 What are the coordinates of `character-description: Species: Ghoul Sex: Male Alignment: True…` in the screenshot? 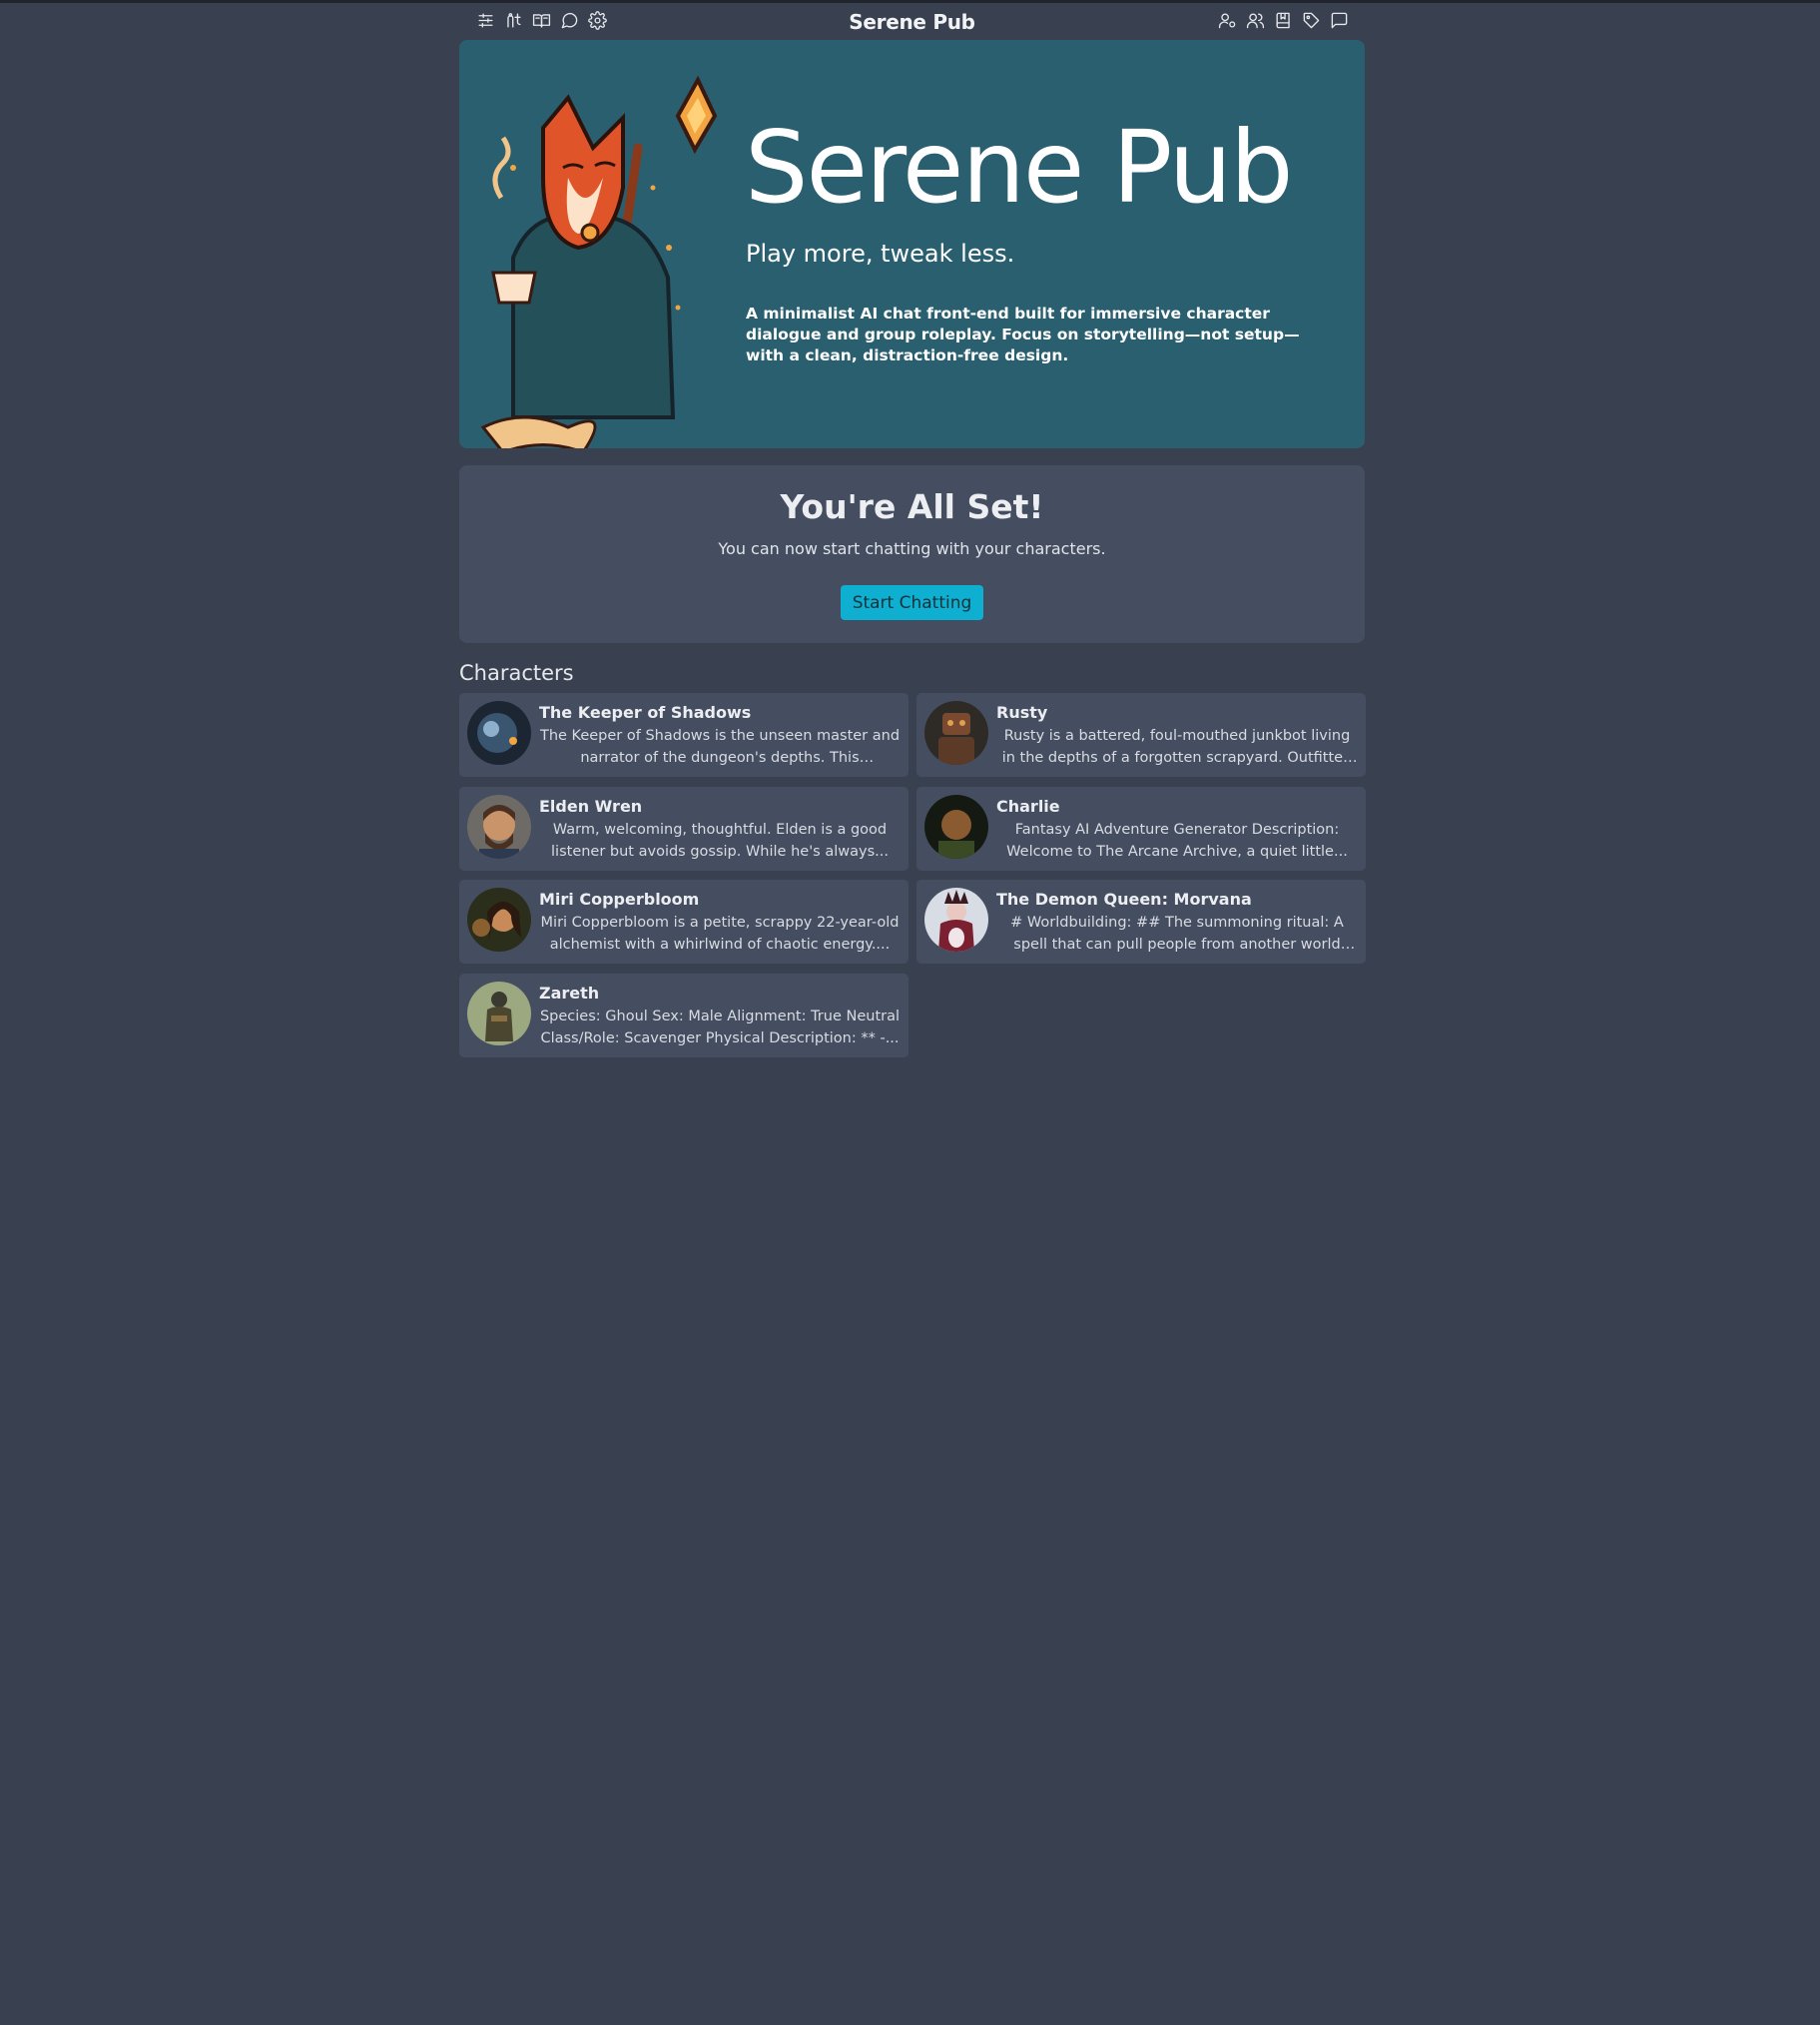 It's located at (720, 1027).